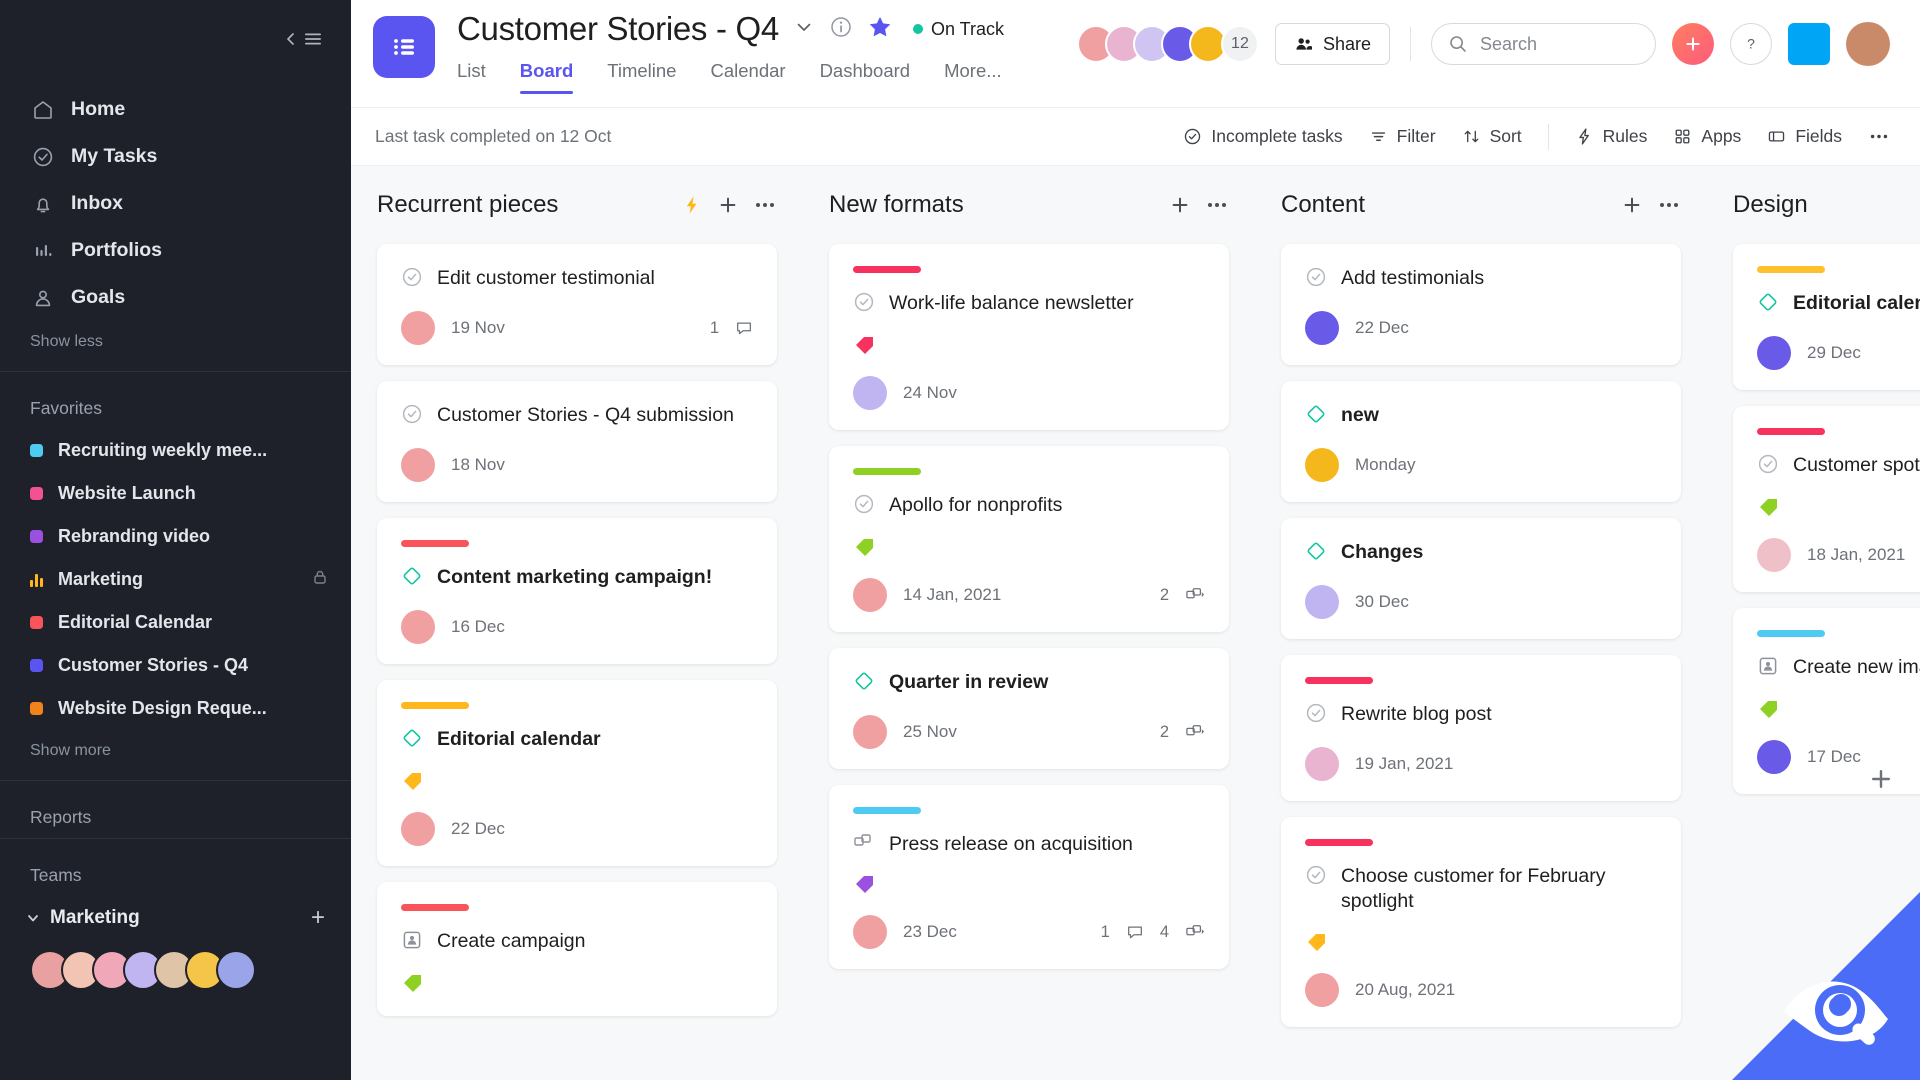  I want to click on add-column-button, so click(1881, 783).